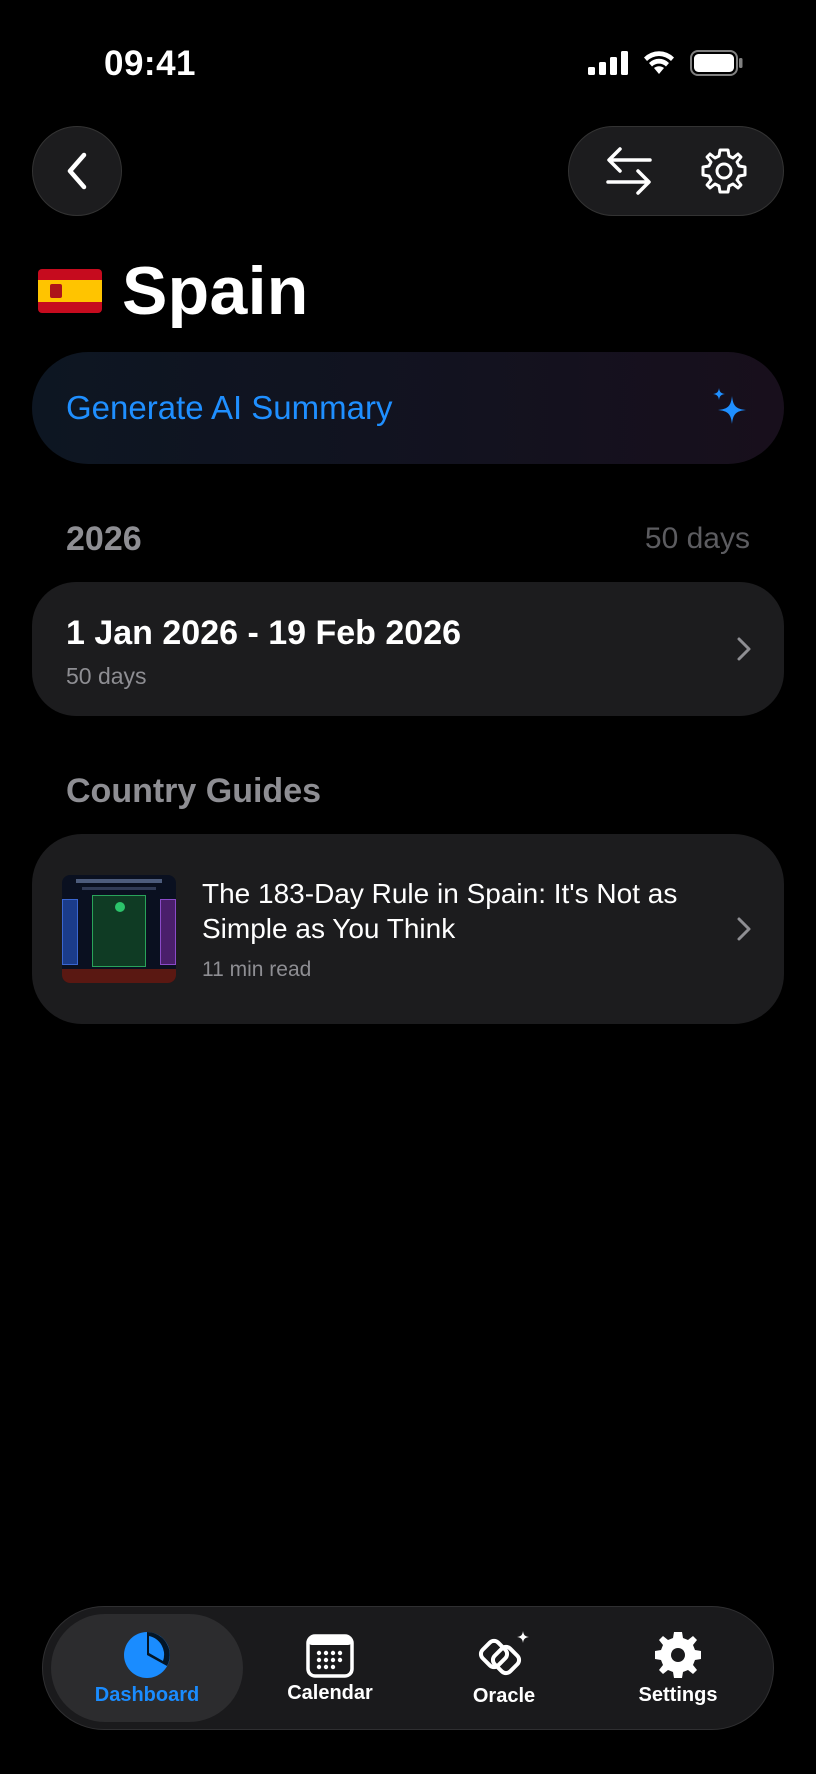 The image size is (816, 1774). I want to click on signal-icon, so click(608, 63).